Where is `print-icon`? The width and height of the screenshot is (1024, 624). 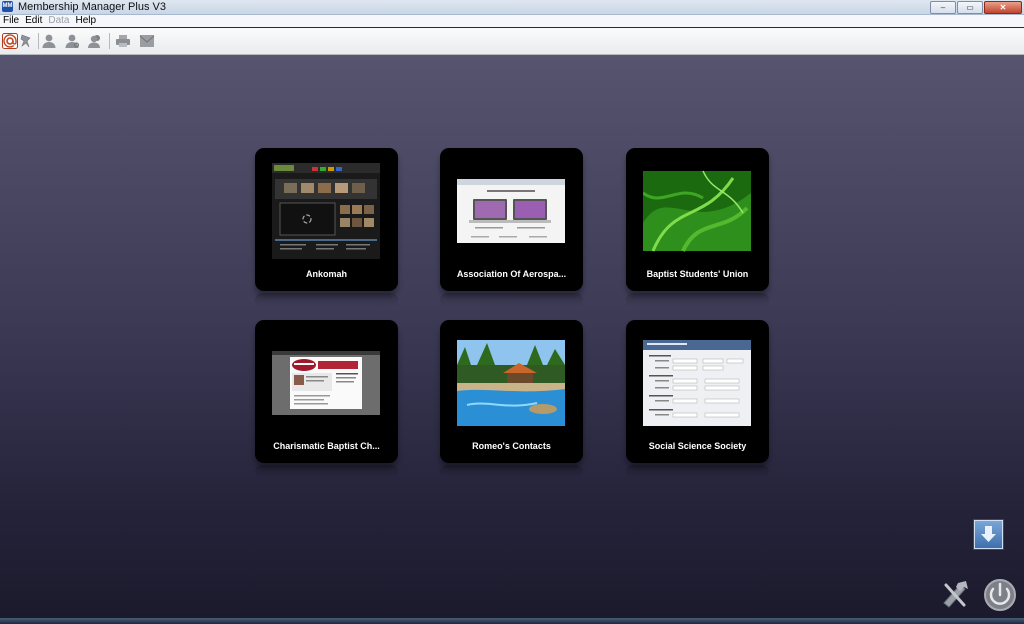
print-icon is located at coordinates (123, 41).